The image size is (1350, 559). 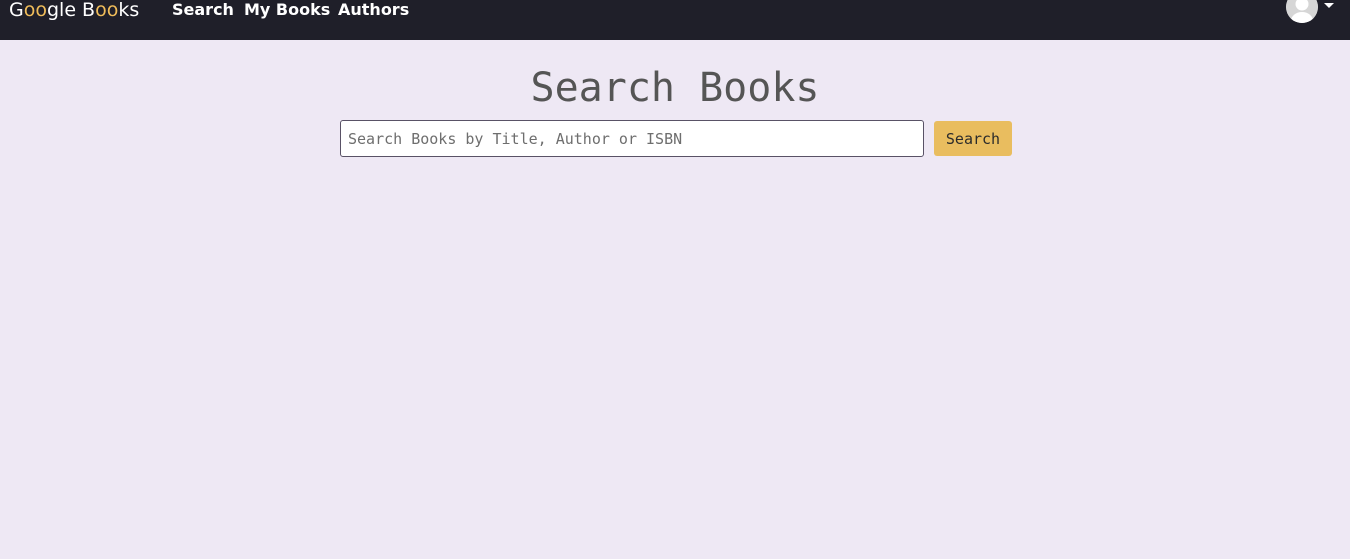 I want to click on user-silhouette-icon, so click(x=1302, y=11).